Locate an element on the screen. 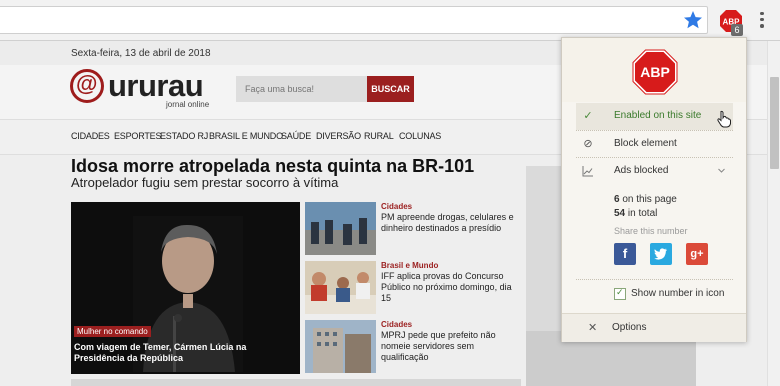 The width and height of the screenshot is (780, 386). twitter-bird-icon is located at coordinates (660, 254).